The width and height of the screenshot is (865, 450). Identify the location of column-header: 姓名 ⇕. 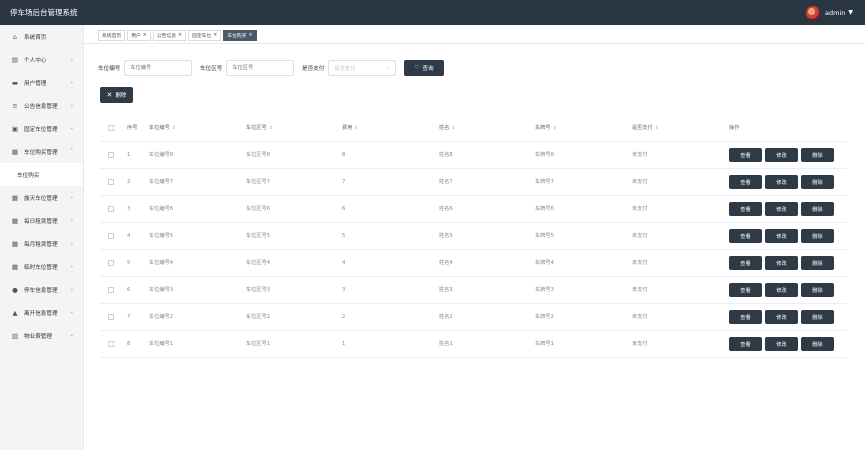
(447, 128).